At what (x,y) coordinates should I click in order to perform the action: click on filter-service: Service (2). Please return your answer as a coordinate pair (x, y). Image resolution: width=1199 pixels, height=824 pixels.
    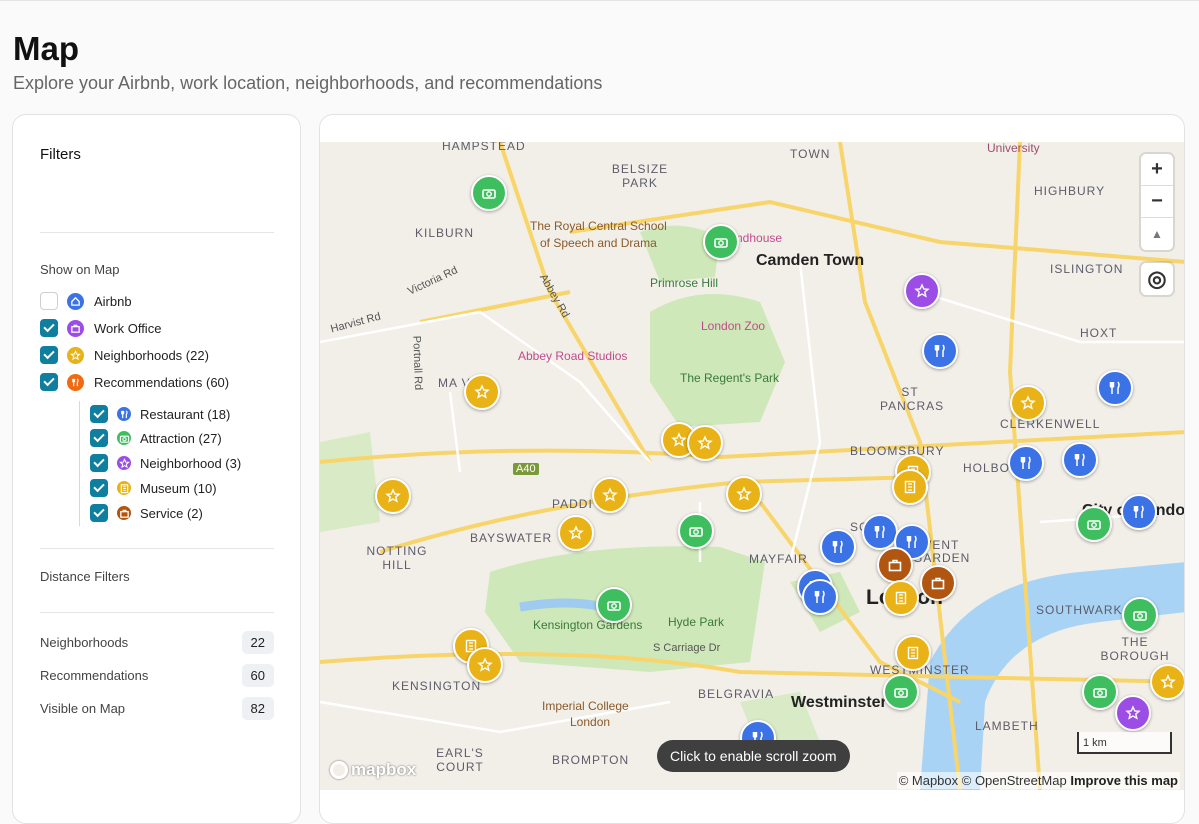
    Looking at the image, I should click on (146, 513).